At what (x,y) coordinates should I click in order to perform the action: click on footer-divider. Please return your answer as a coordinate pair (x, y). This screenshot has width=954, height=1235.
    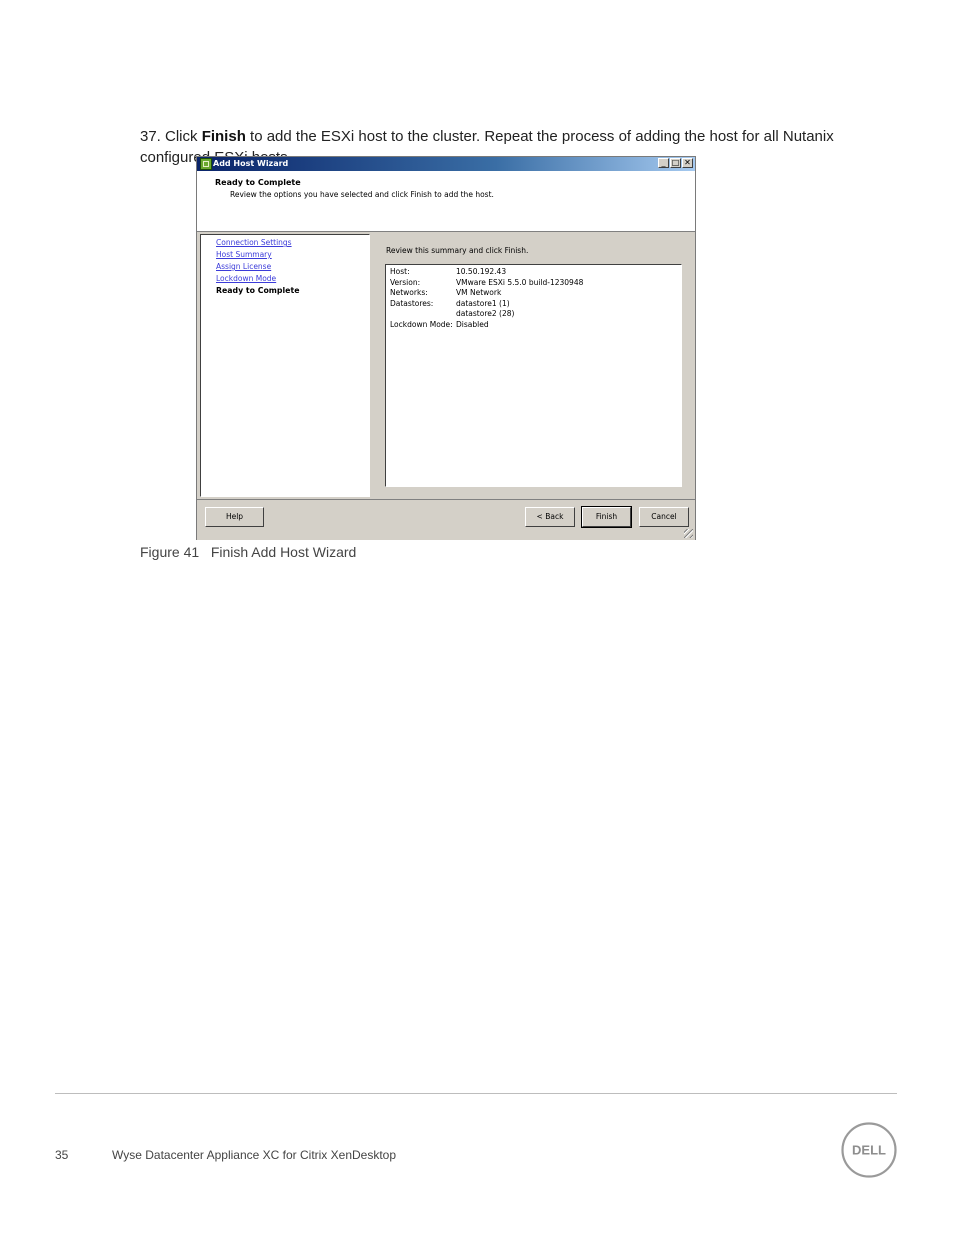
    Looking at the image, I should click on (476, 1093).